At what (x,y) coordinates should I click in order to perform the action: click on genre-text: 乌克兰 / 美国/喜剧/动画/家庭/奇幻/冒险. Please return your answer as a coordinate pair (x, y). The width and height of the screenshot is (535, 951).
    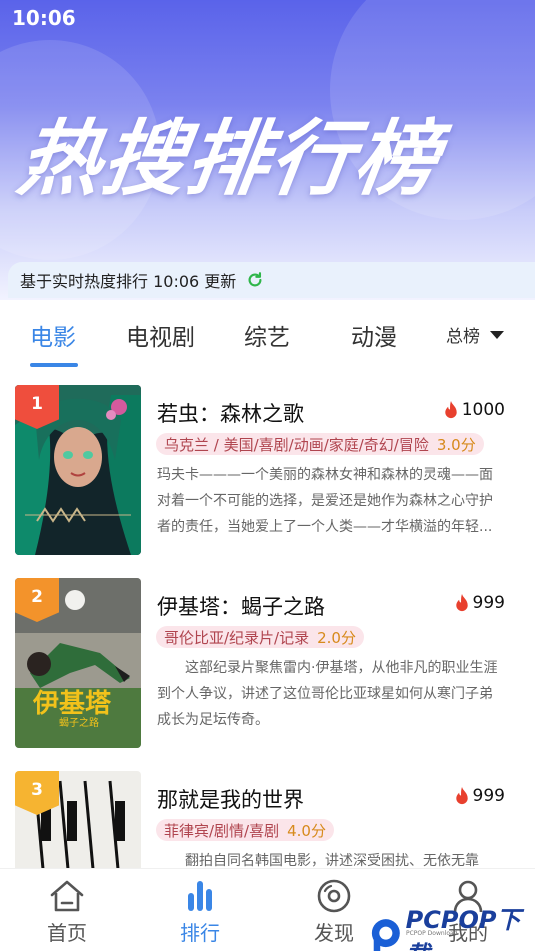
    Looking at the image, I should click on (296, 444).